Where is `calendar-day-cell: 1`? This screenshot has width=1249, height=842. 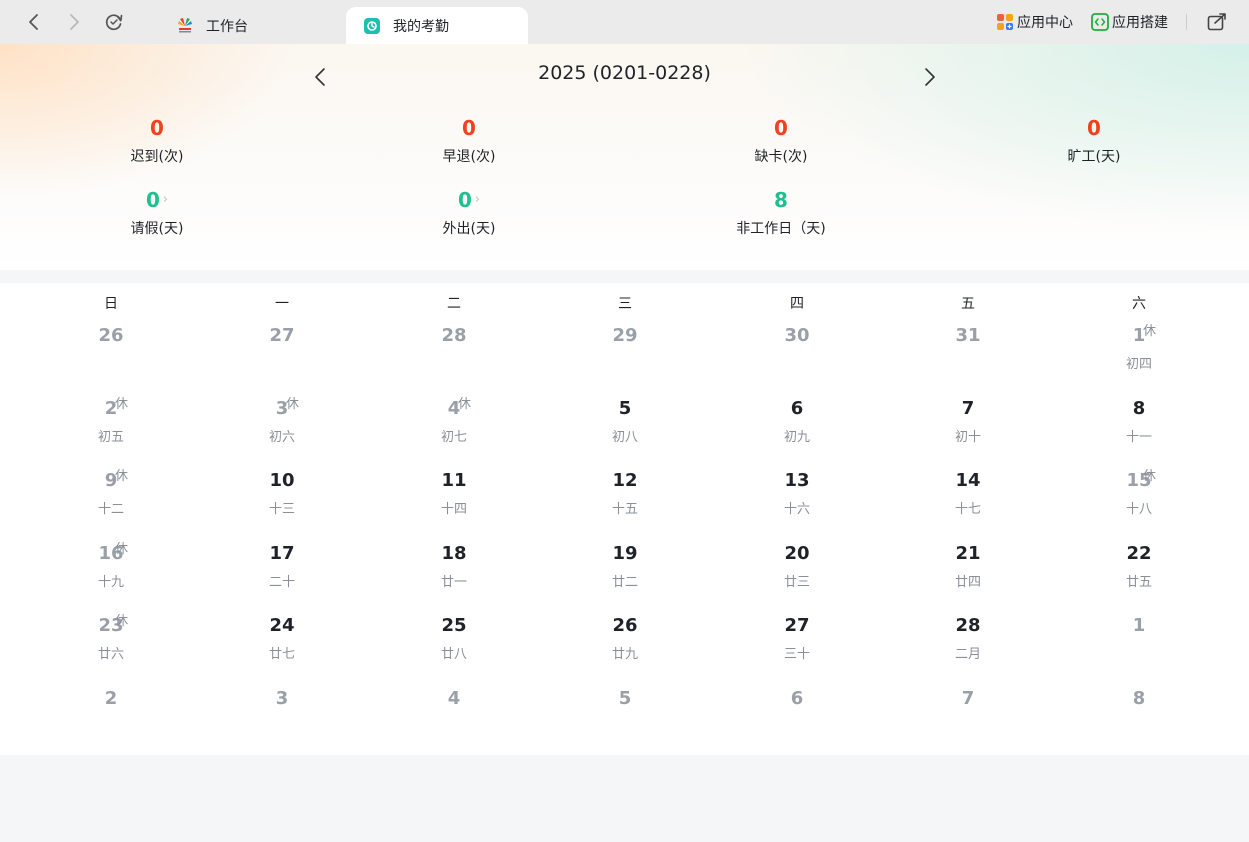 calendar-day-cell: 1 is located at coordinates (1139, 648).